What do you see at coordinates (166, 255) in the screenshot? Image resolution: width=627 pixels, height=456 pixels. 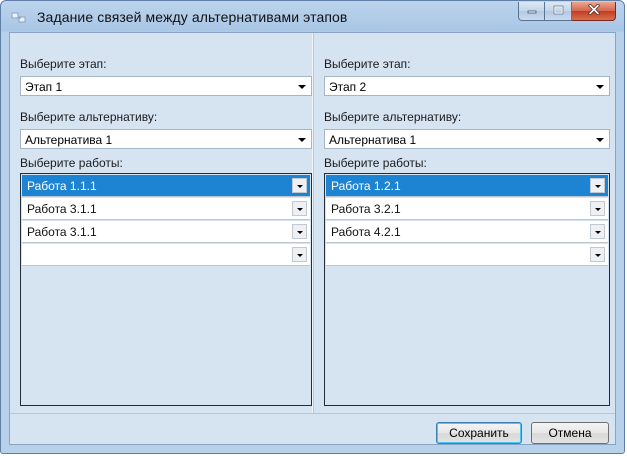 I see `left-work-row-empty` at bounding box center [166, 255].